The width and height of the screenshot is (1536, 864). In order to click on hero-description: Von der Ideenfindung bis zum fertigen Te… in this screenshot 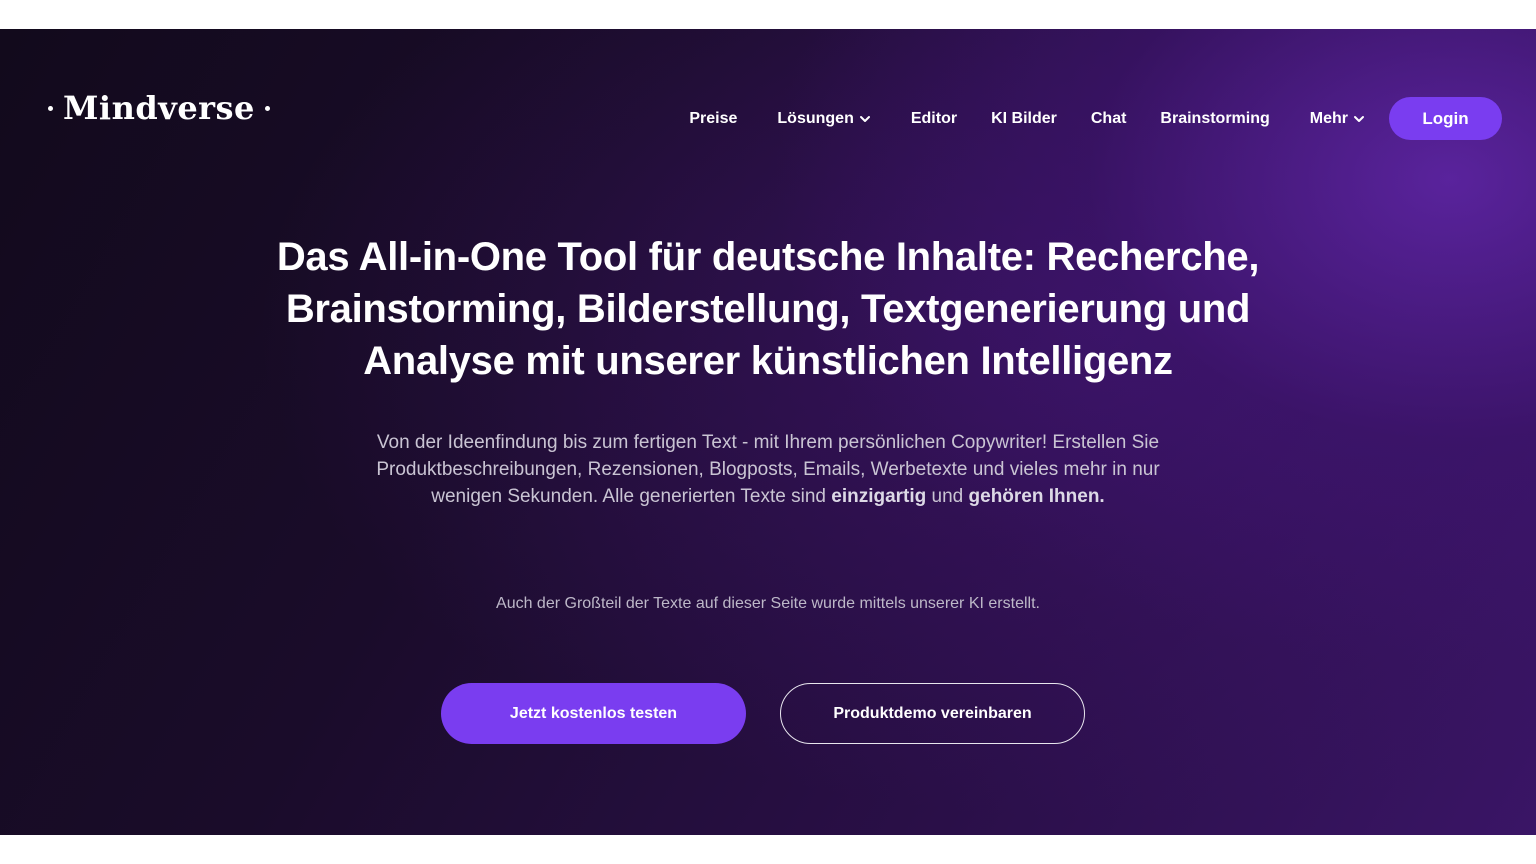, I will do `click(768, 469)`.